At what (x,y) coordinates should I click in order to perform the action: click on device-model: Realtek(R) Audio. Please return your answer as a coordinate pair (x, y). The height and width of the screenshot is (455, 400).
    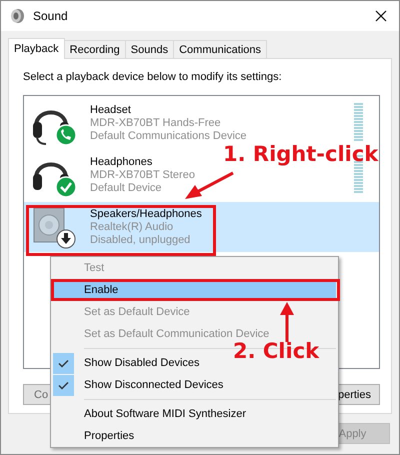
    Looking at the image, I should click on (132, 227).